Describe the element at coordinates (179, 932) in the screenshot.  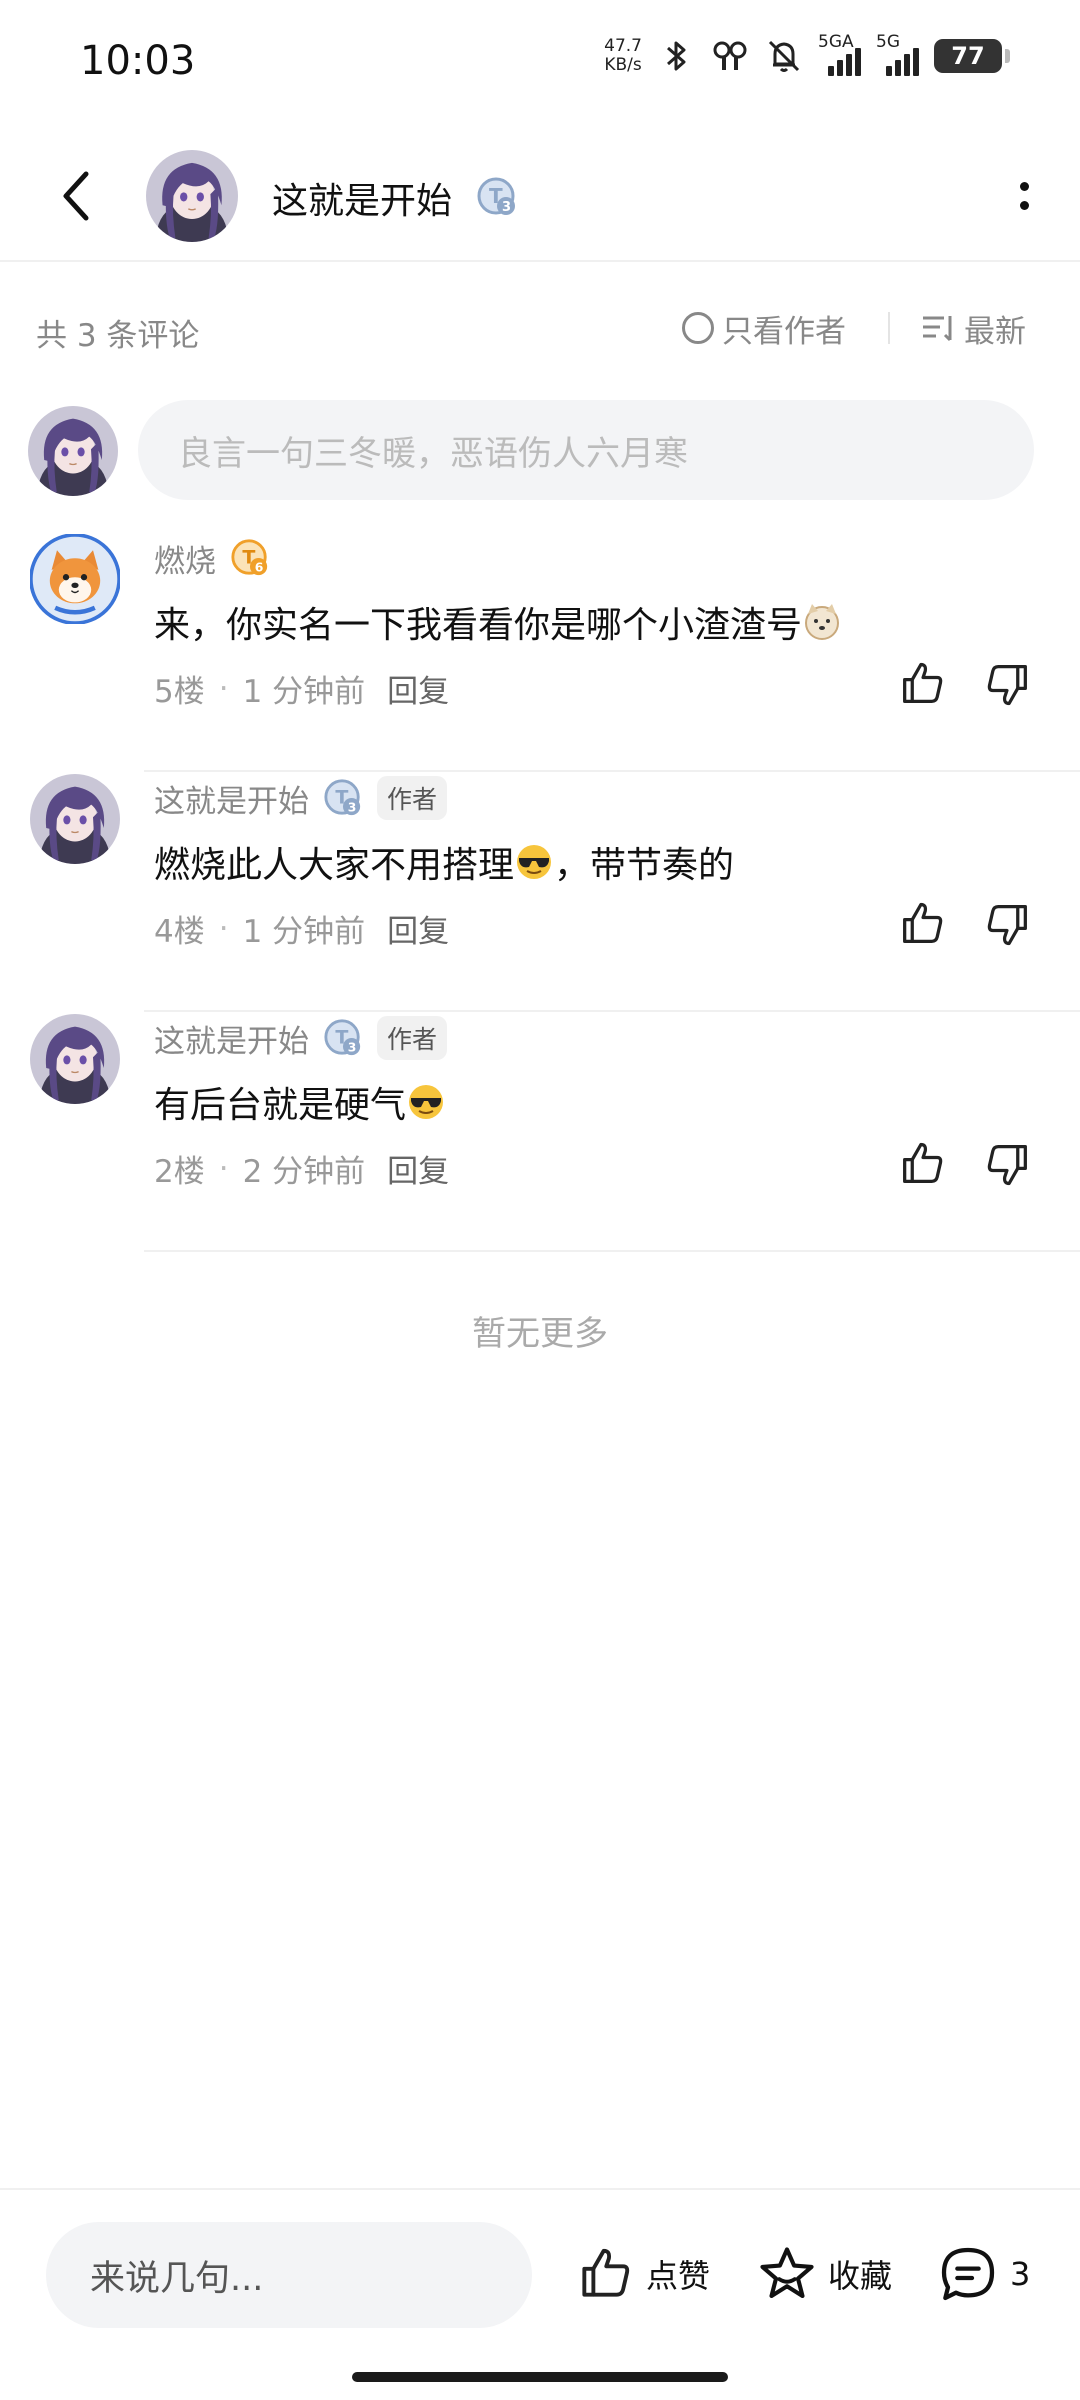
I see `floor-number: 4楼` at that location.